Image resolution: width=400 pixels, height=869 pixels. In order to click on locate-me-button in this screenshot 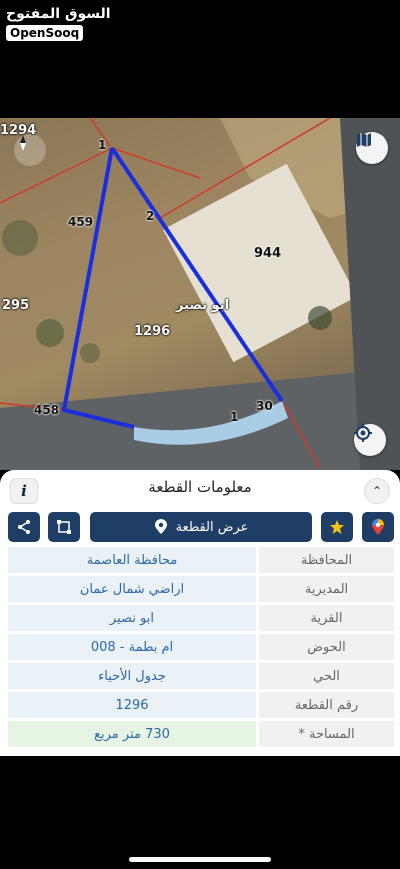, I will do `click(370, 440)`.